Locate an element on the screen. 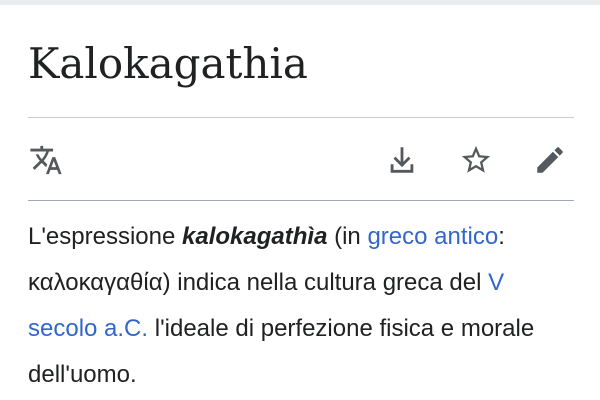  actions-divider is located at coordinates (301, 200).